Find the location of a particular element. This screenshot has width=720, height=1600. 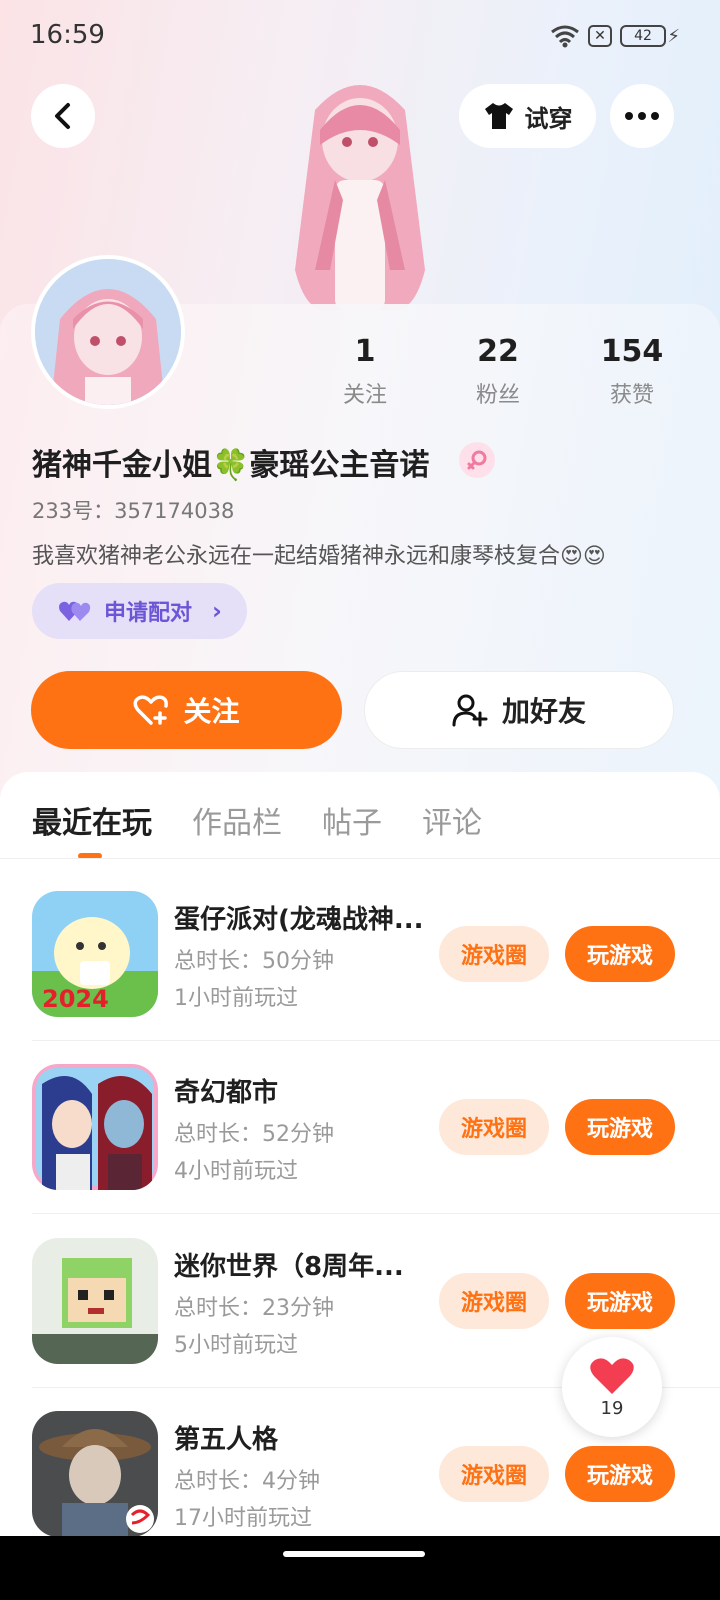

mini-world-icon is located at coordinates (95, 1301).